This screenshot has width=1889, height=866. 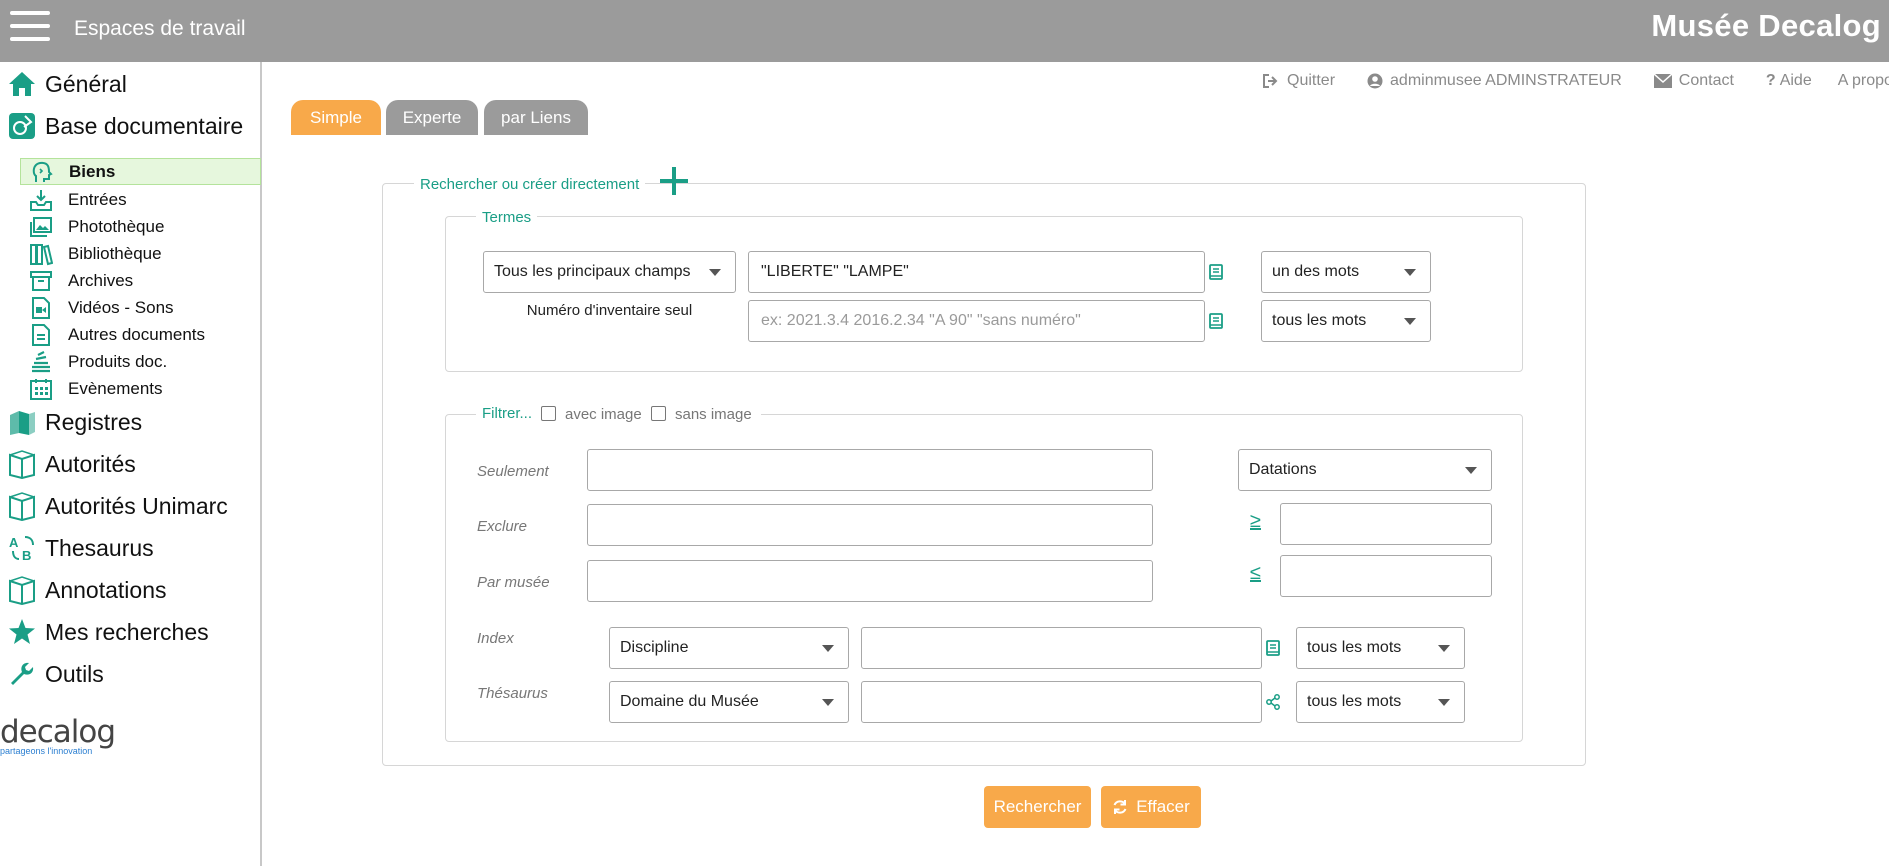 What do you see at coordinates (1311, 80) in the screenshot?
I see `quit-label: Quitter` at bounding box center [1311, 80].